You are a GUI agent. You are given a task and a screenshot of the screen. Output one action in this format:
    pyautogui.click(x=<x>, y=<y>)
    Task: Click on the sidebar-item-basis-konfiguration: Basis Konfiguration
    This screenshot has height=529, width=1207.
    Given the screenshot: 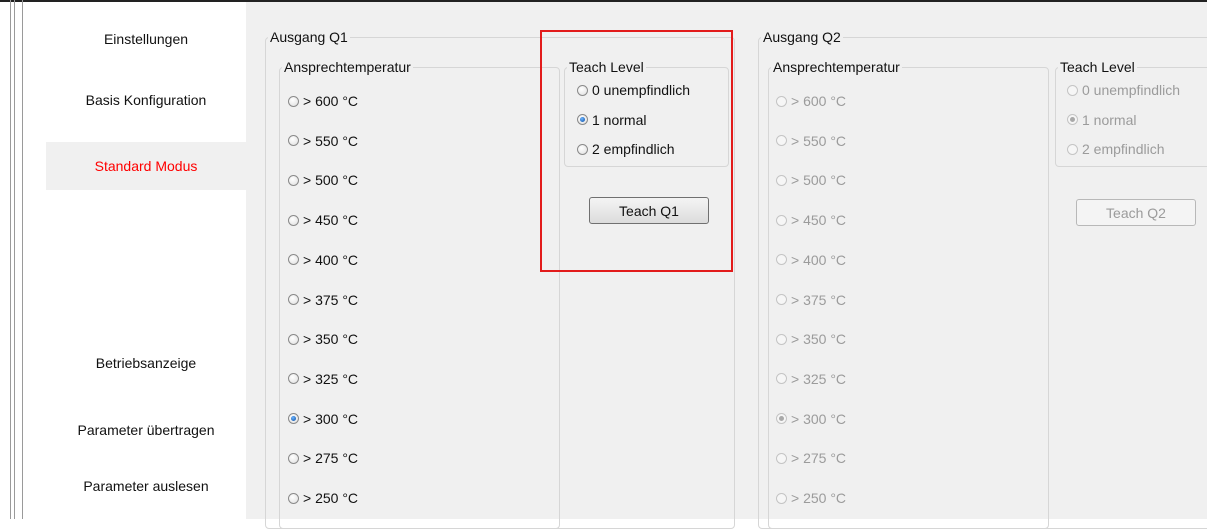 What is the action you would take?
    pyautogui.click(x=146, y=100)
    